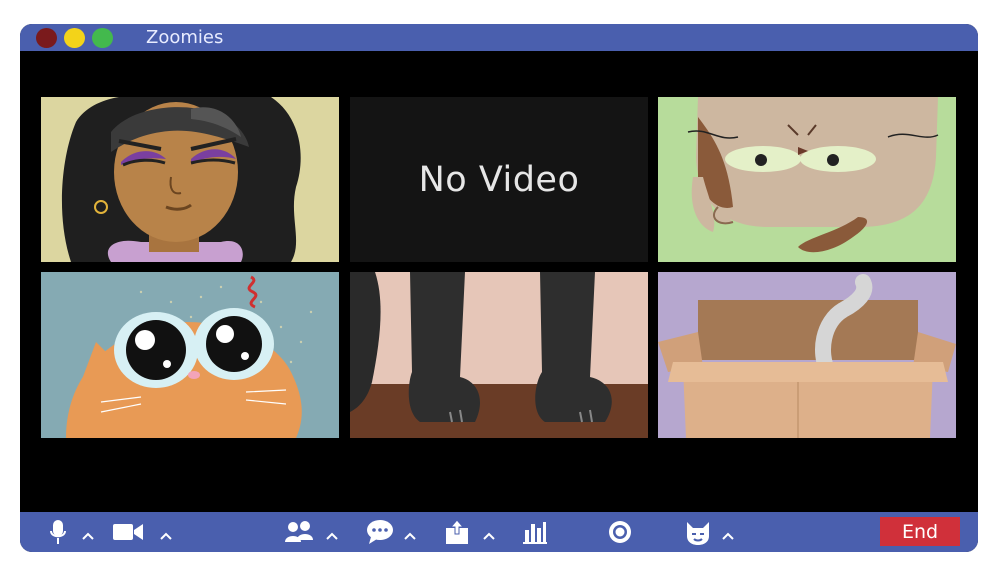 The height and width of the screenshot is (580, 1008). I want to click on share-screen-icon, so click(457, 532).